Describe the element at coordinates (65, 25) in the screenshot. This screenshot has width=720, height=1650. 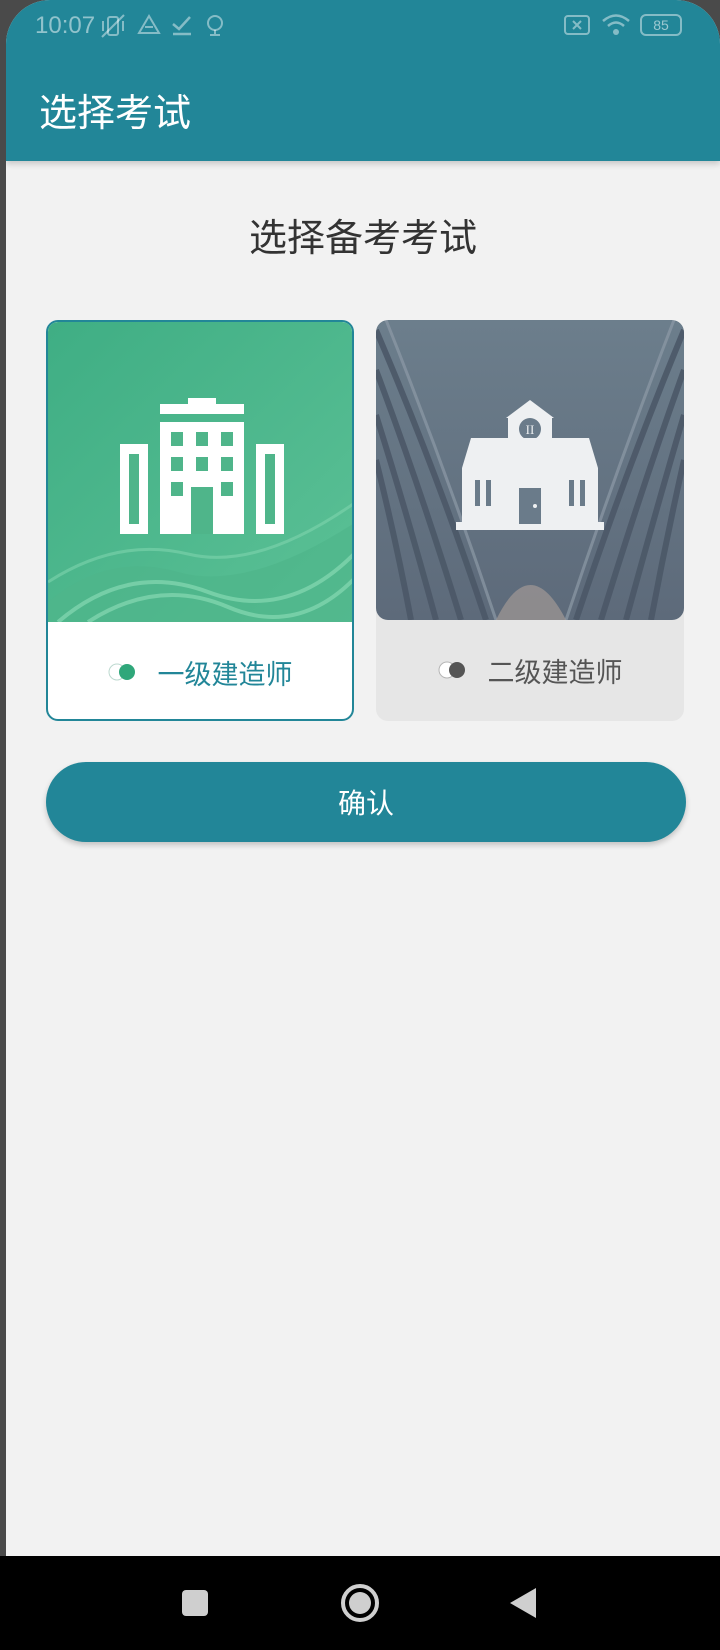
I see `status-time: 10:07` at that location.